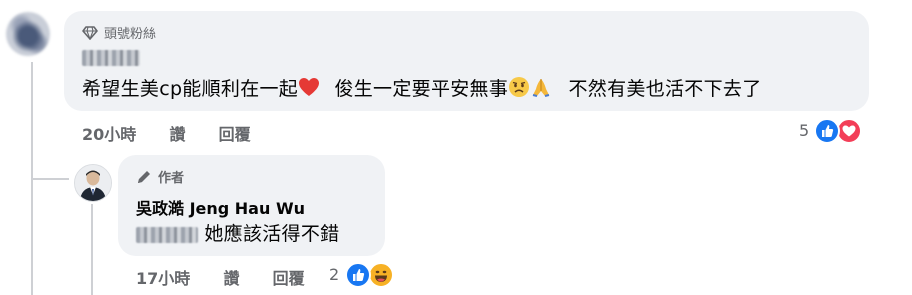  I want to click on red-heart-emoji, so click(309, 89).